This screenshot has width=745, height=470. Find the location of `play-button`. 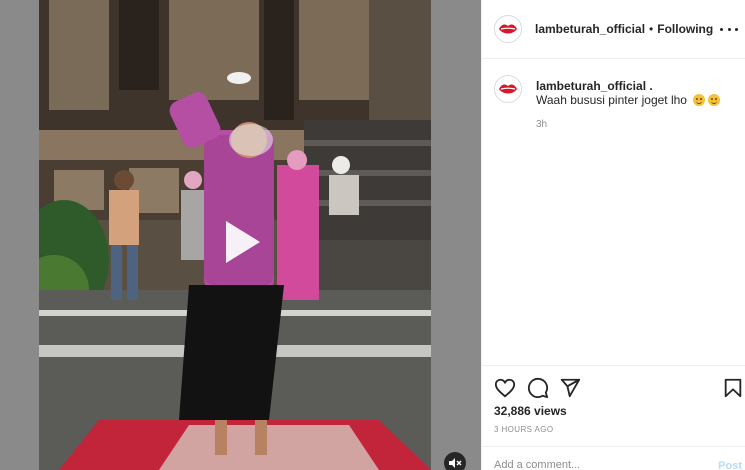

play-button is located at coordinates (239, 242).